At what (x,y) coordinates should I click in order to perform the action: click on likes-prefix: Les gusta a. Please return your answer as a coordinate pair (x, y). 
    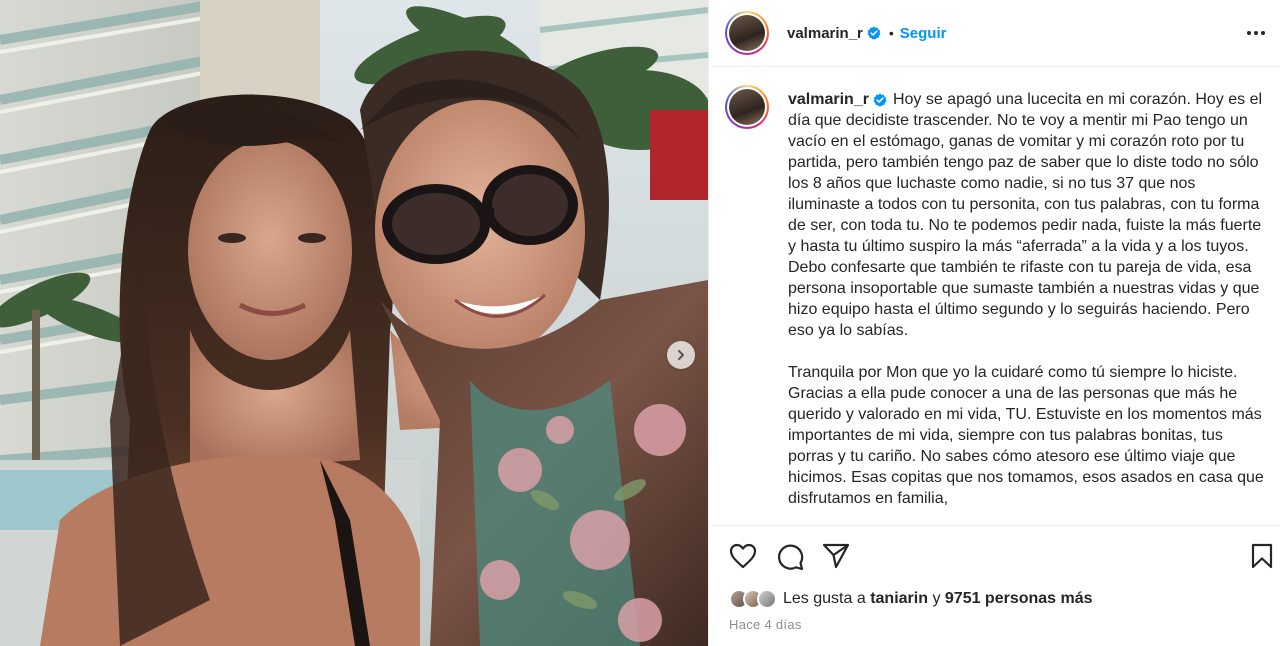
    Looking at the image, I should click on (824, 598).